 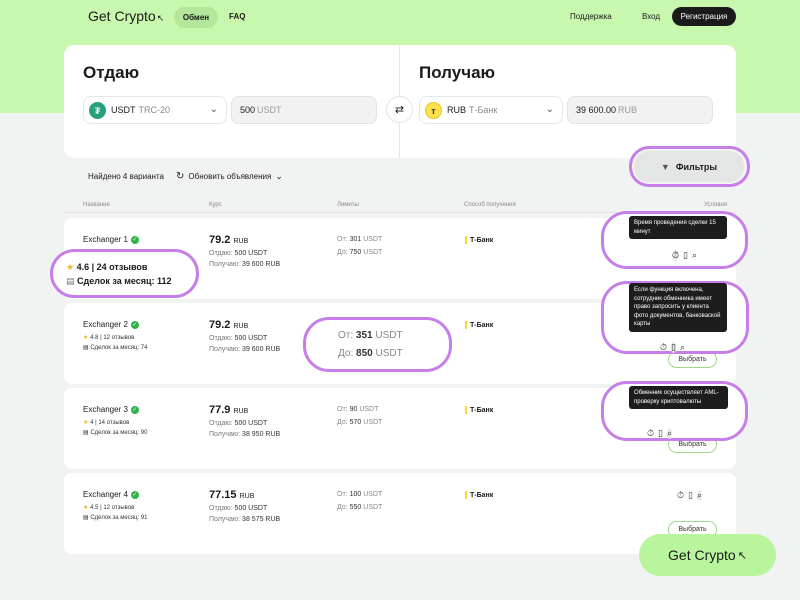 I want to click on give-amount: Отдаю: 500 USDT, so click(x=238, y=508).